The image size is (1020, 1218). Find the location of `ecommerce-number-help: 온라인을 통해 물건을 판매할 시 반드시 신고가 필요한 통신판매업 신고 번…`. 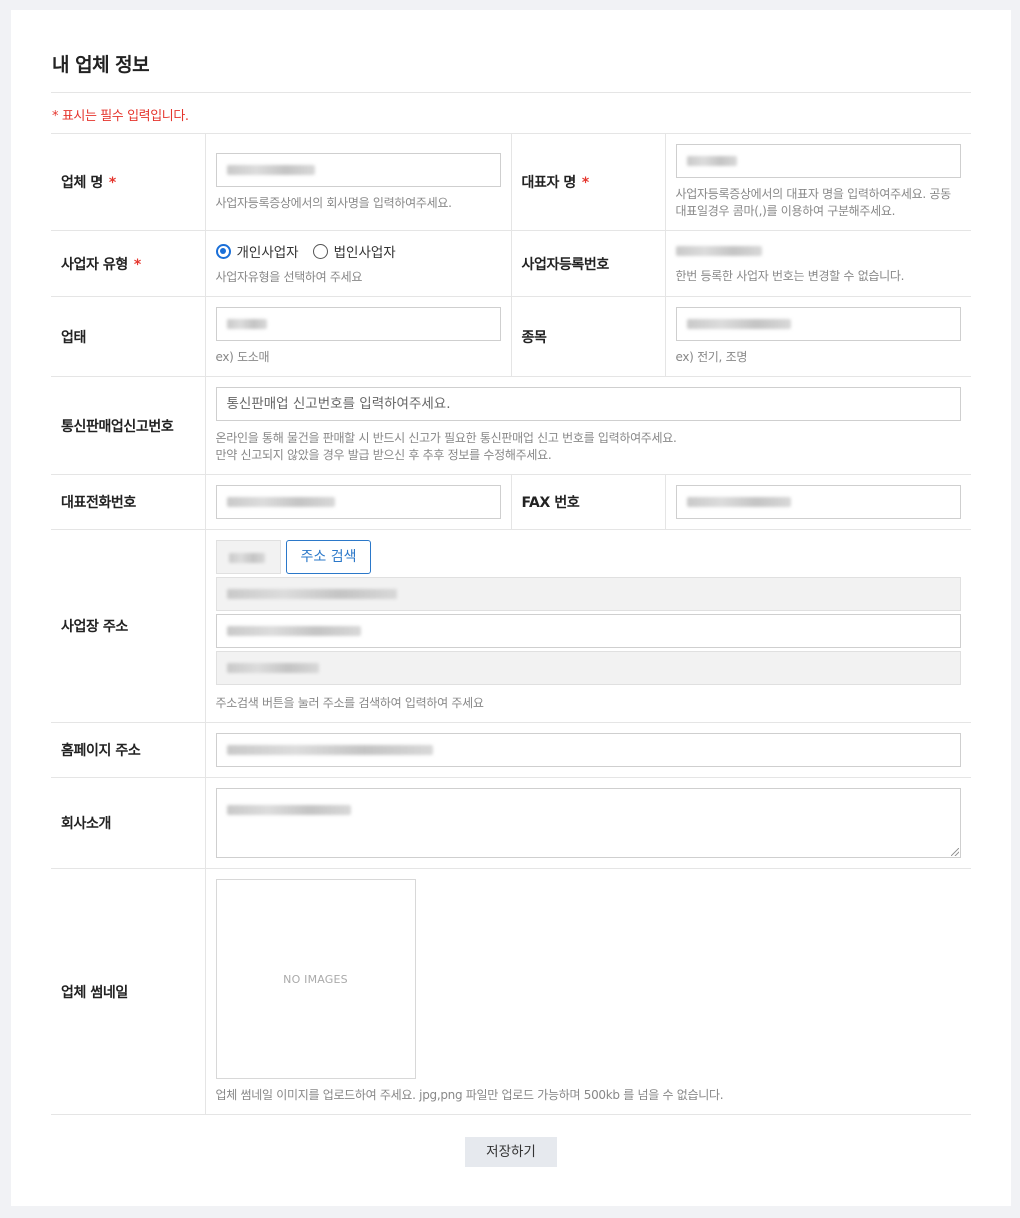

ecommerce-number-help: 온라인을 통해 물건을 판매할 시 반드시 신고가 필요한 통신판매업 신고 번… is located at coordinates (446, 446).